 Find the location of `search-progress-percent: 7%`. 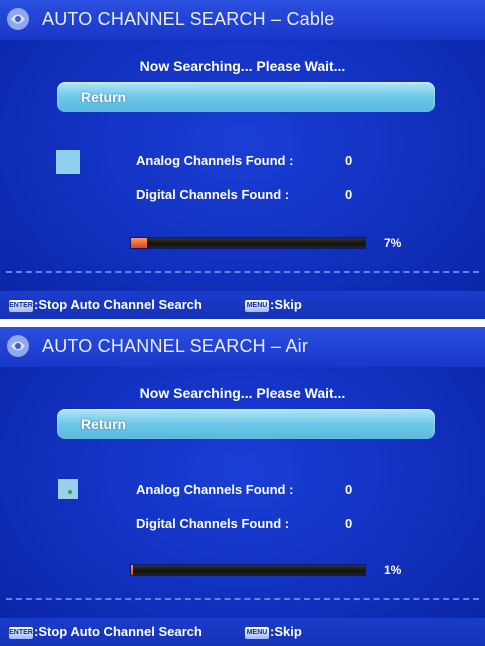

search-progress-percent: 7% is located at coordinates (393, 243).